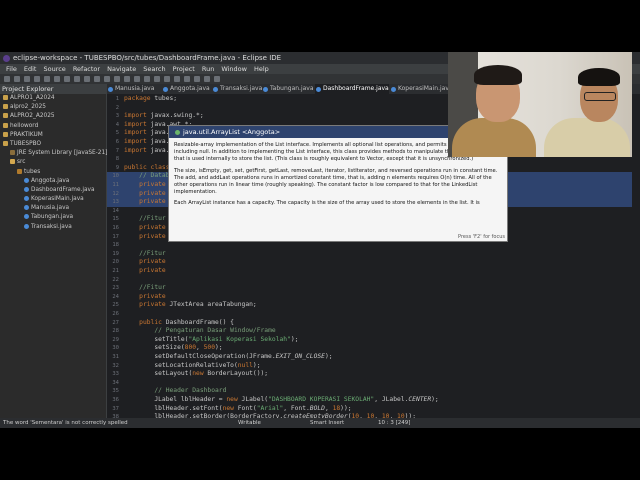 The height and width of the screenshot is (480, 640). What do you see at coordinates (53, 144) in the screenshot?
I see `tree-item: TUBESPBO` at bounding box center [53, 144].